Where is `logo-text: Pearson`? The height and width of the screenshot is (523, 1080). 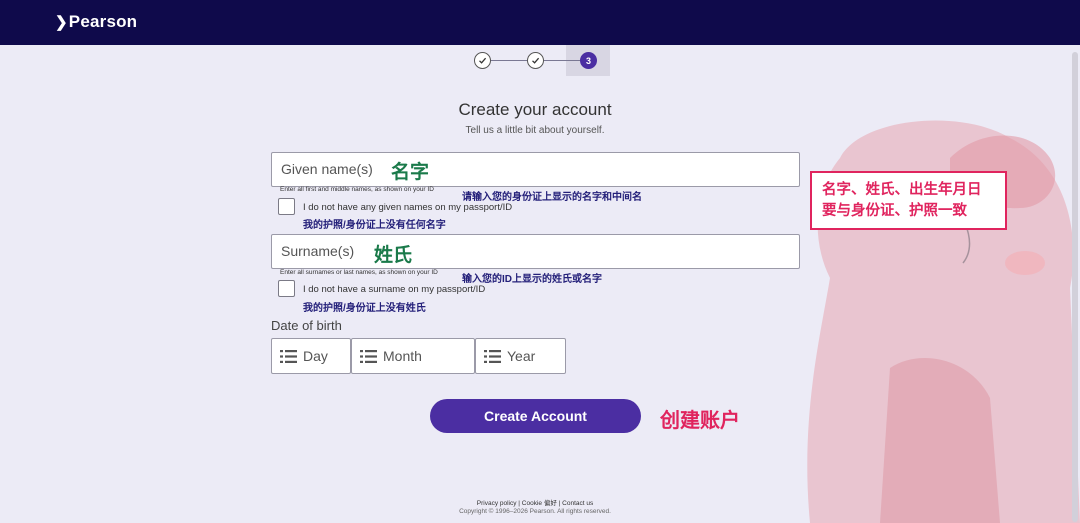
logo-text: Pearson is located at coordinates (103, 21).